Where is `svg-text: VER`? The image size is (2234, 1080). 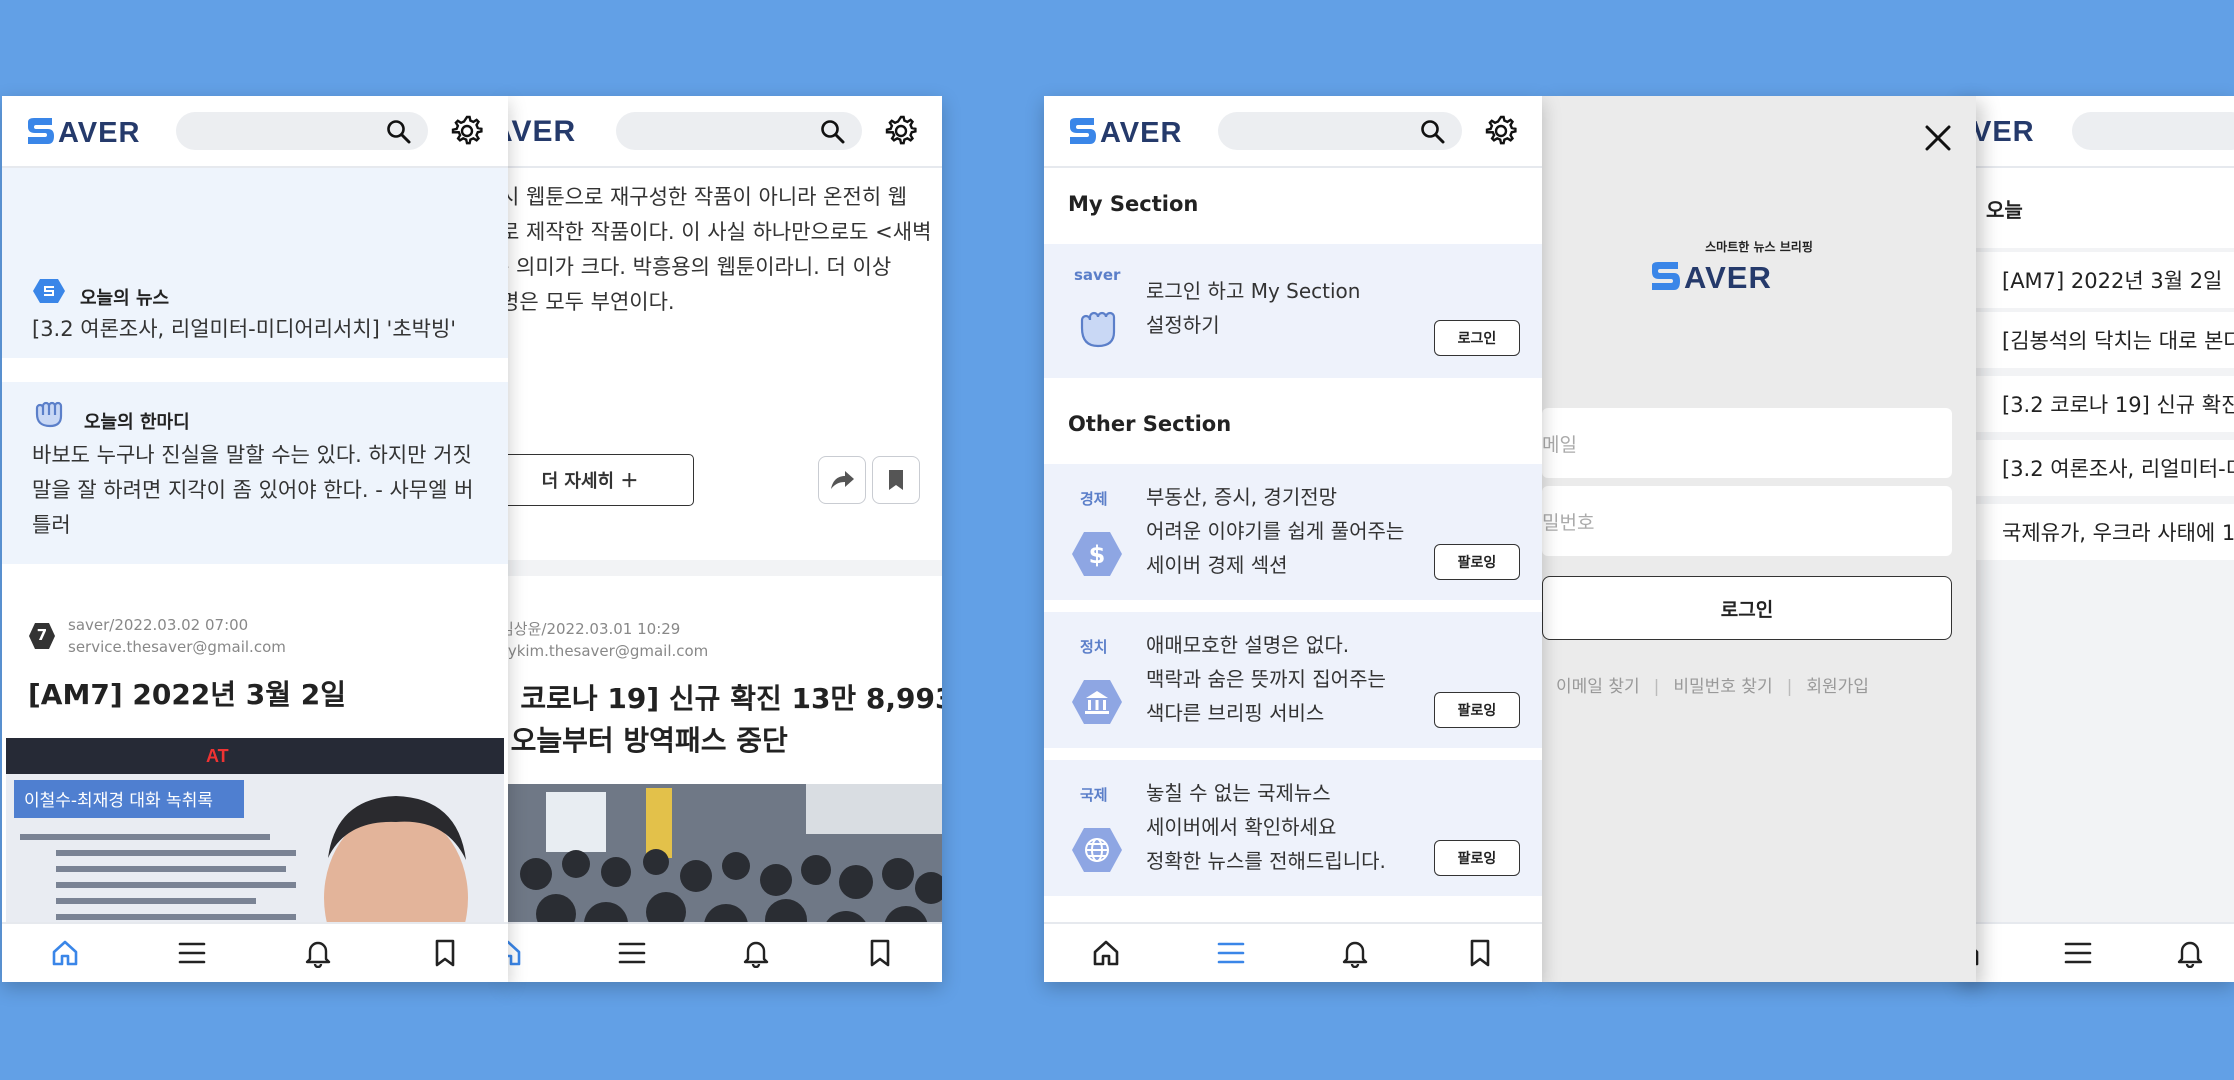 svg-text: VER is located at coordinates (2003, 131).